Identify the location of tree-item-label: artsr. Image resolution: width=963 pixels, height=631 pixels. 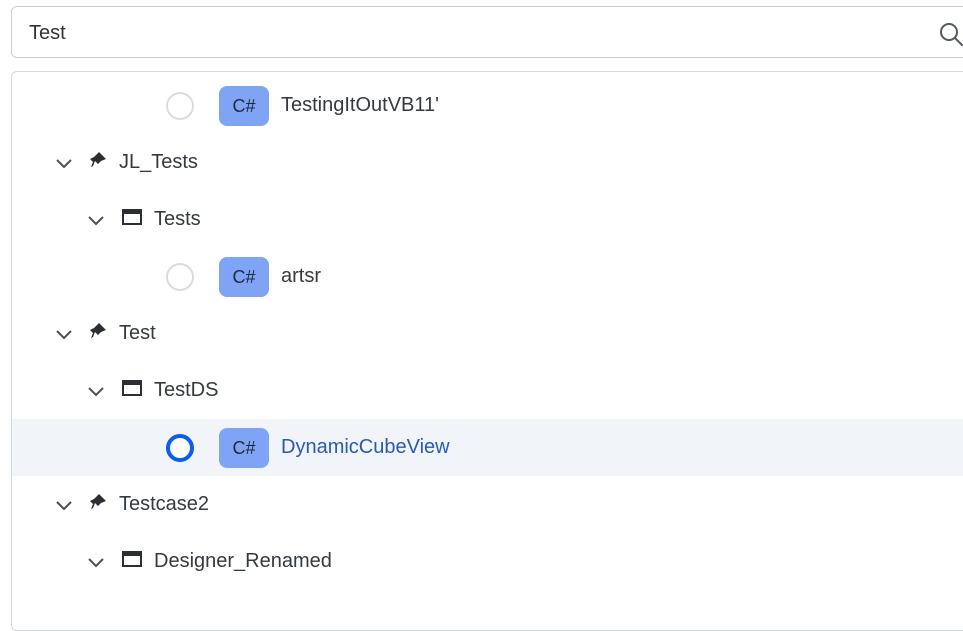
(301, 276).